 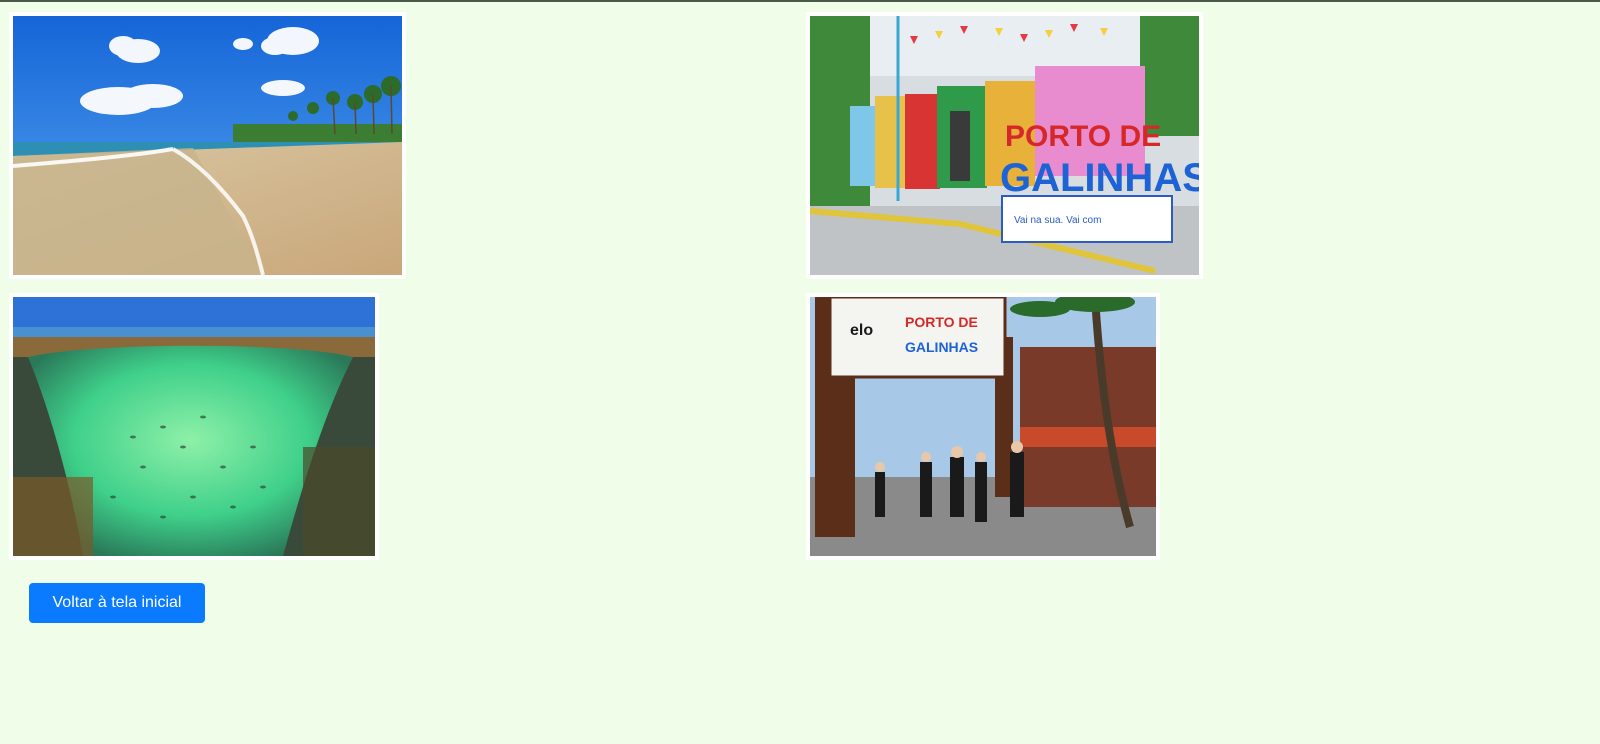 I want to click on top-border, so click(x=800, y=1).